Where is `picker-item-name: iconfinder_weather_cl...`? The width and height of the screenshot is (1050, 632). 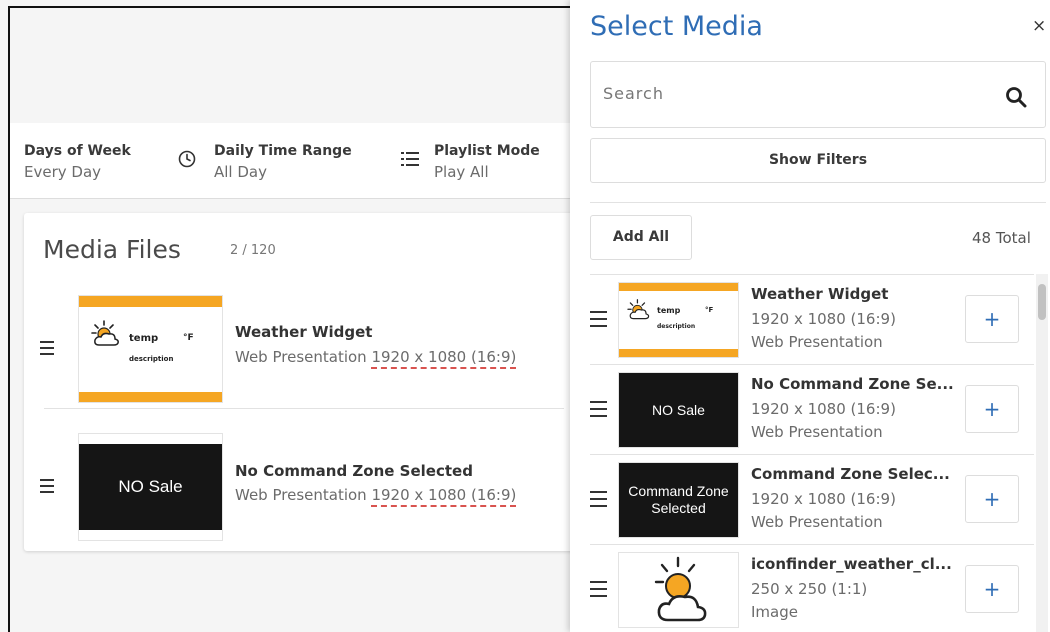 picker-item-name: iconfinder_weather_cl... is located at coordinates (851, 564).